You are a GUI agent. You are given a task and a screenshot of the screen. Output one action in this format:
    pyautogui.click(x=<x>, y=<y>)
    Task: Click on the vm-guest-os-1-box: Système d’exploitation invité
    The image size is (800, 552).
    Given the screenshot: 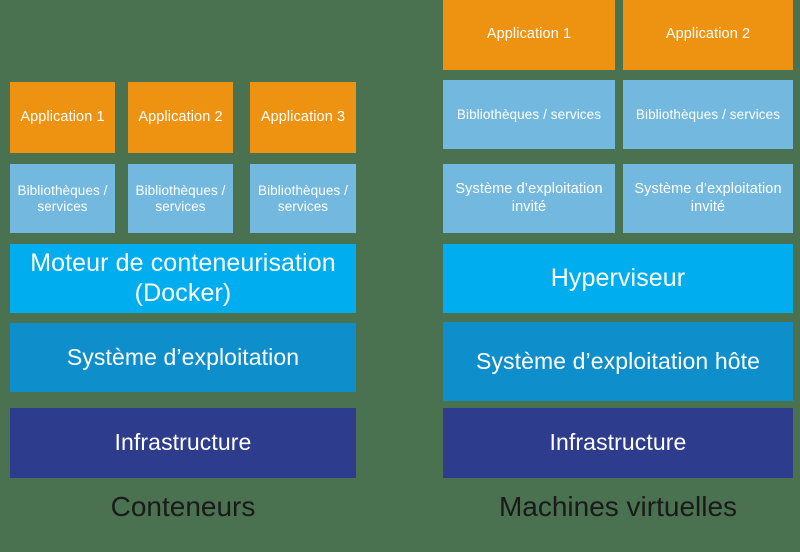 What is the action you would take?
    pyautogui.click(x=529, y=198)
    